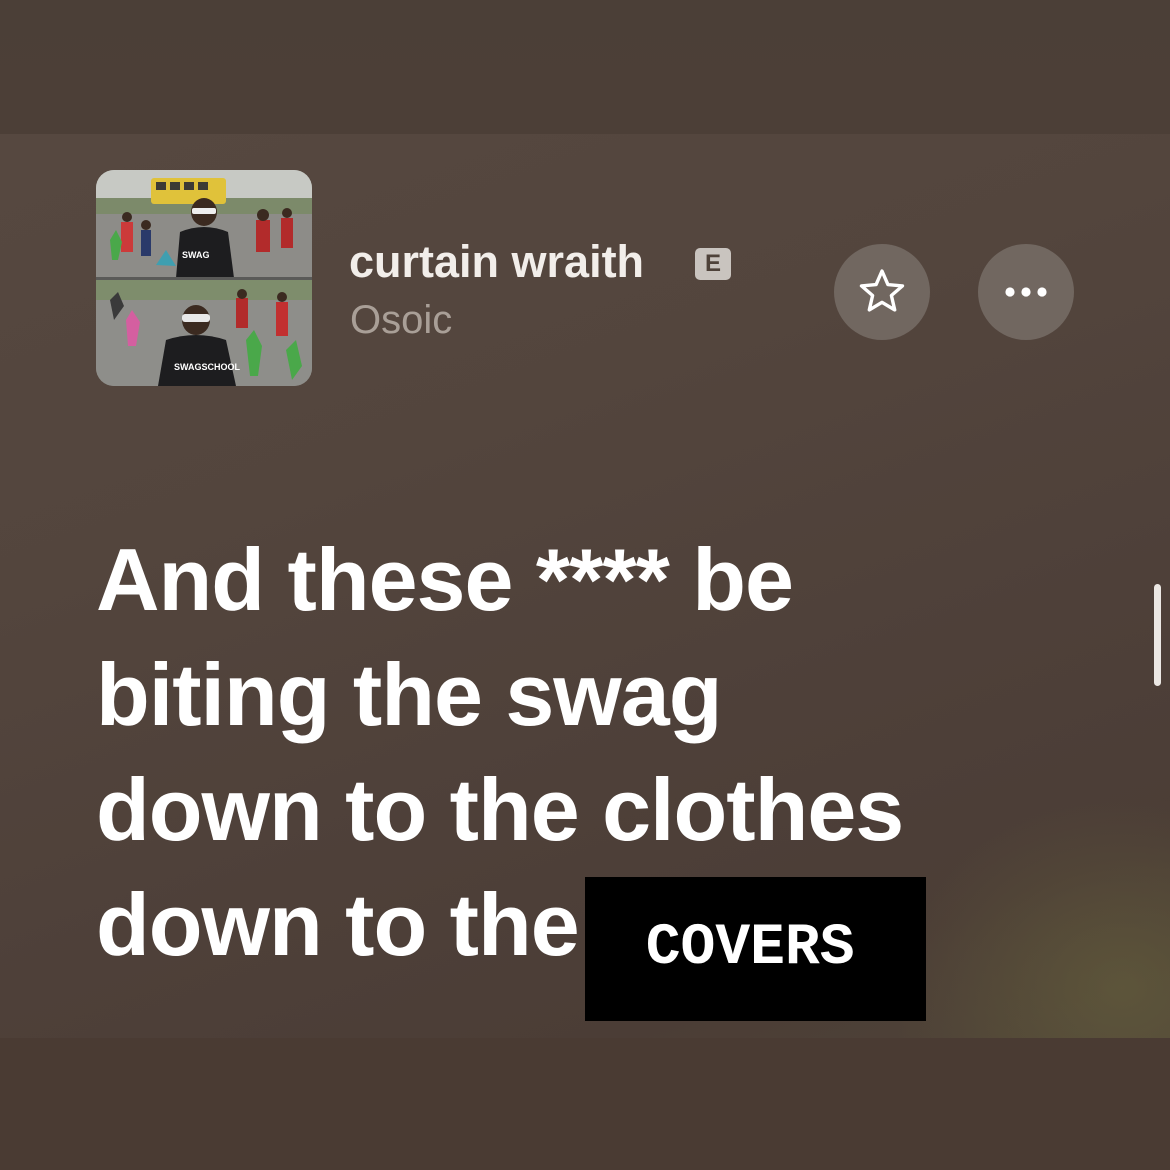 The height and width of the screenshot is (1170, 1170). What do you see at coordinates (496, 262) in the screenshot?
I see `song-title: curtain wraith` at bounding box center [496, 262].